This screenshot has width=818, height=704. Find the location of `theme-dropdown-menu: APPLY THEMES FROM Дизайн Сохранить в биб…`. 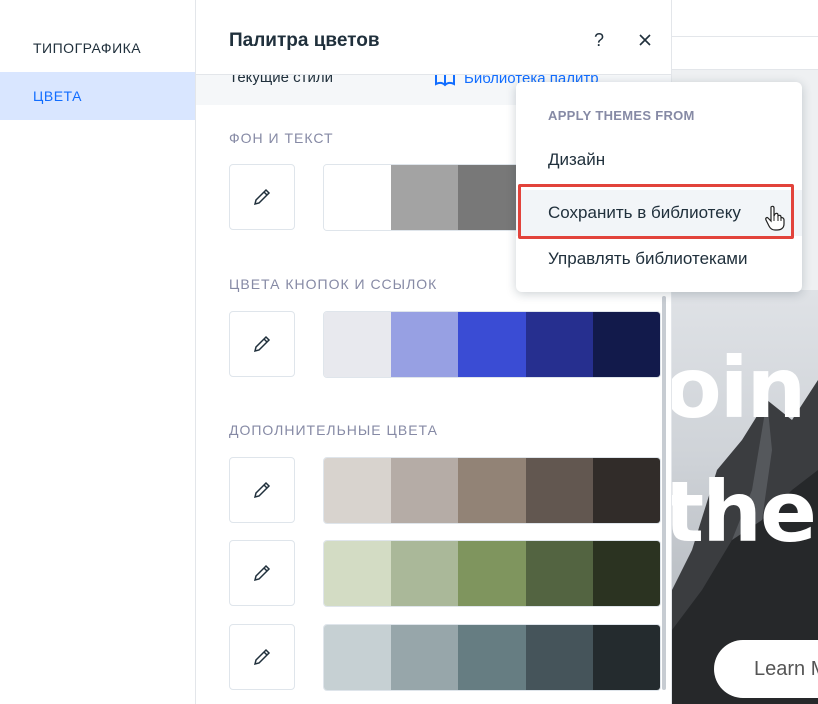

theme-dropdown-menu: APPLY THEMES FROM Дизайн Сохранить в биб… is located at coordinates (659, 187).